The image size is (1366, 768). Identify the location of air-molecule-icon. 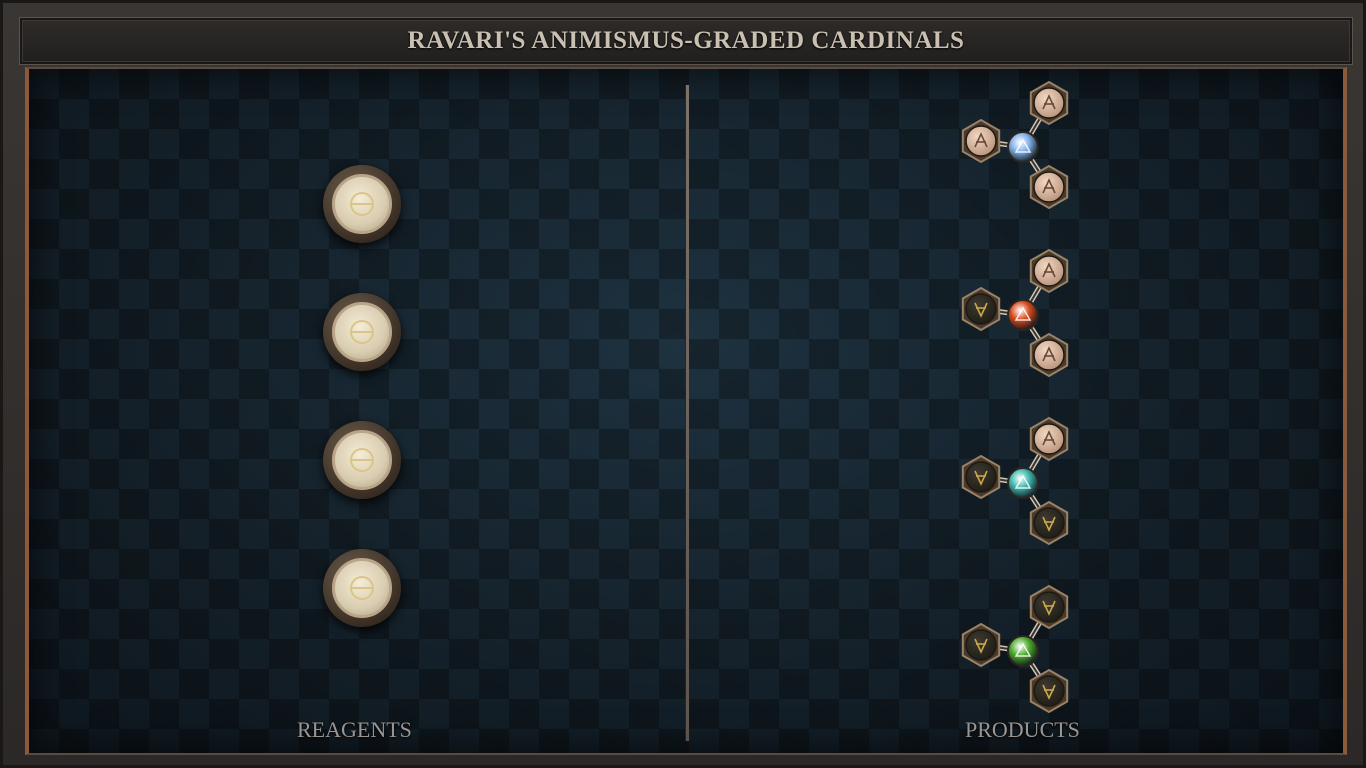
(1015, 145).